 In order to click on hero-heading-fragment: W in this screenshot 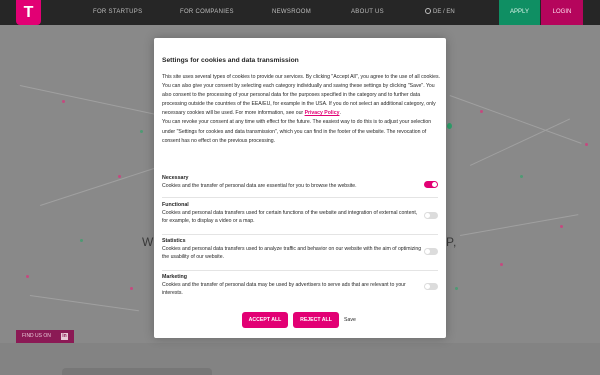, I will do `click(148, 242)`.